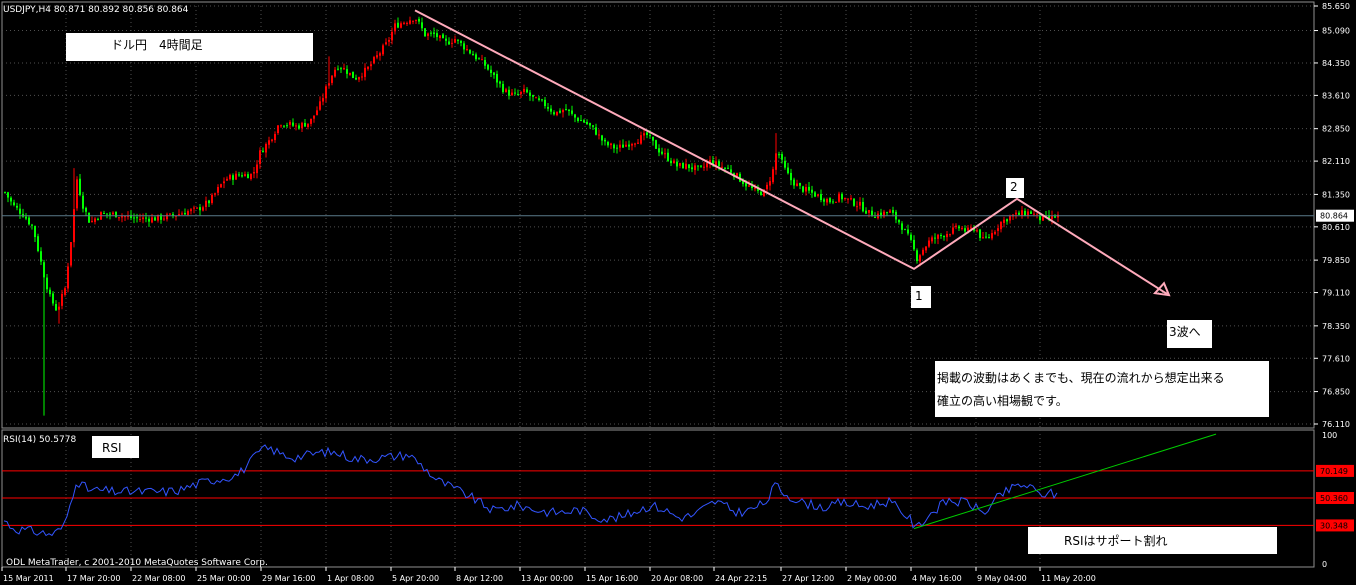  Describe the element at coordinates (415, 578) in the screenshot. I see `time-tick-label: 5 Apr 20:00` at that location.